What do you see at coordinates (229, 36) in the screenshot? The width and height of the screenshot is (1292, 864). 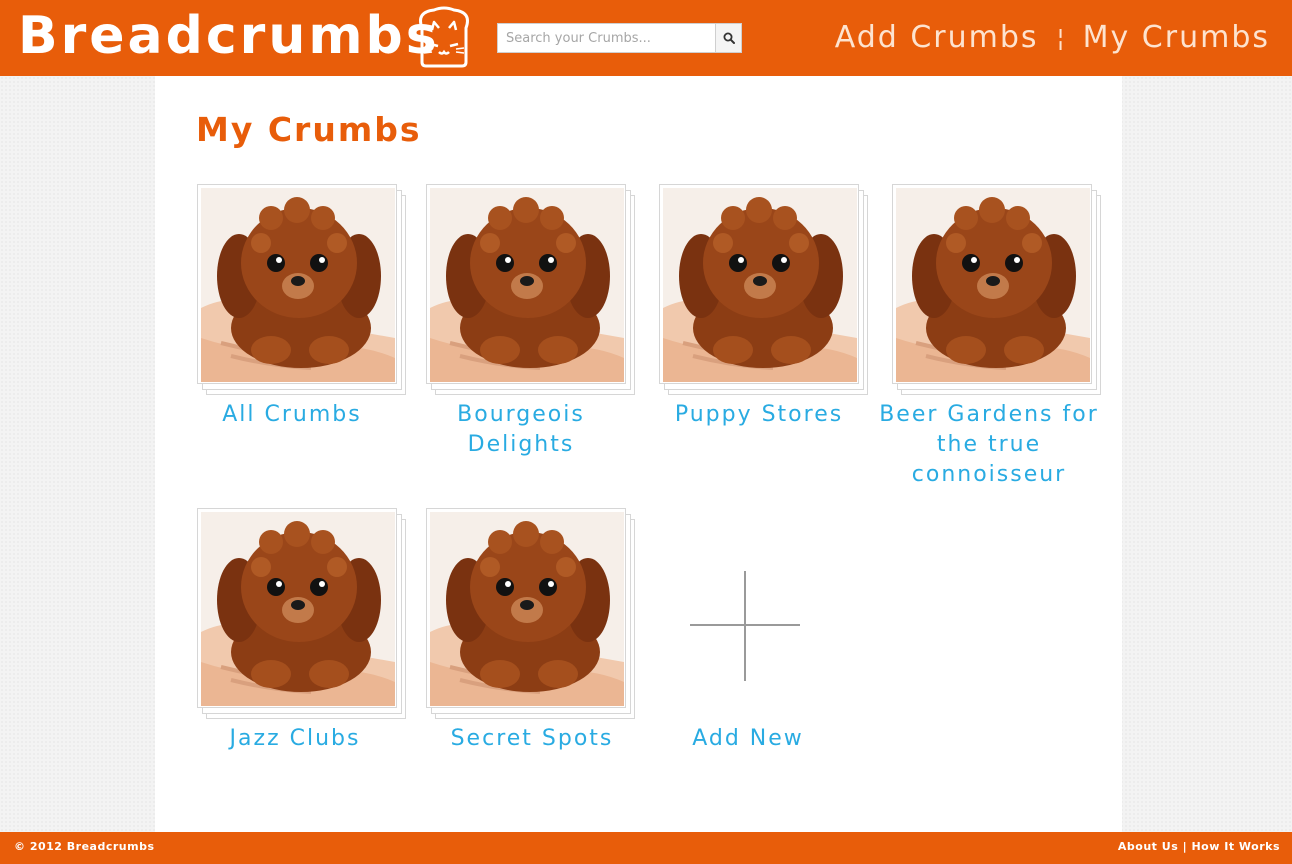 I see `site-logo: Breadcrumbs` at bounding box center [229, 36].